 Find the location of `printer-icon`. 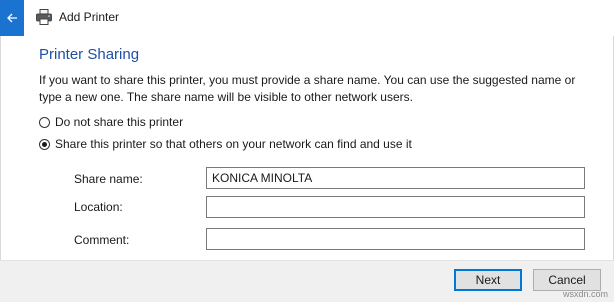

printer-icon is located at coordinates (44, 17).